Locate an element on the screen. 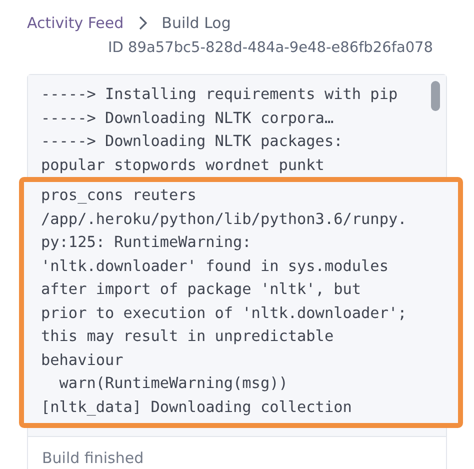 The height and width of the screenshot is (469, 474). chevron-right-icon is located at coordinates (143, 23).